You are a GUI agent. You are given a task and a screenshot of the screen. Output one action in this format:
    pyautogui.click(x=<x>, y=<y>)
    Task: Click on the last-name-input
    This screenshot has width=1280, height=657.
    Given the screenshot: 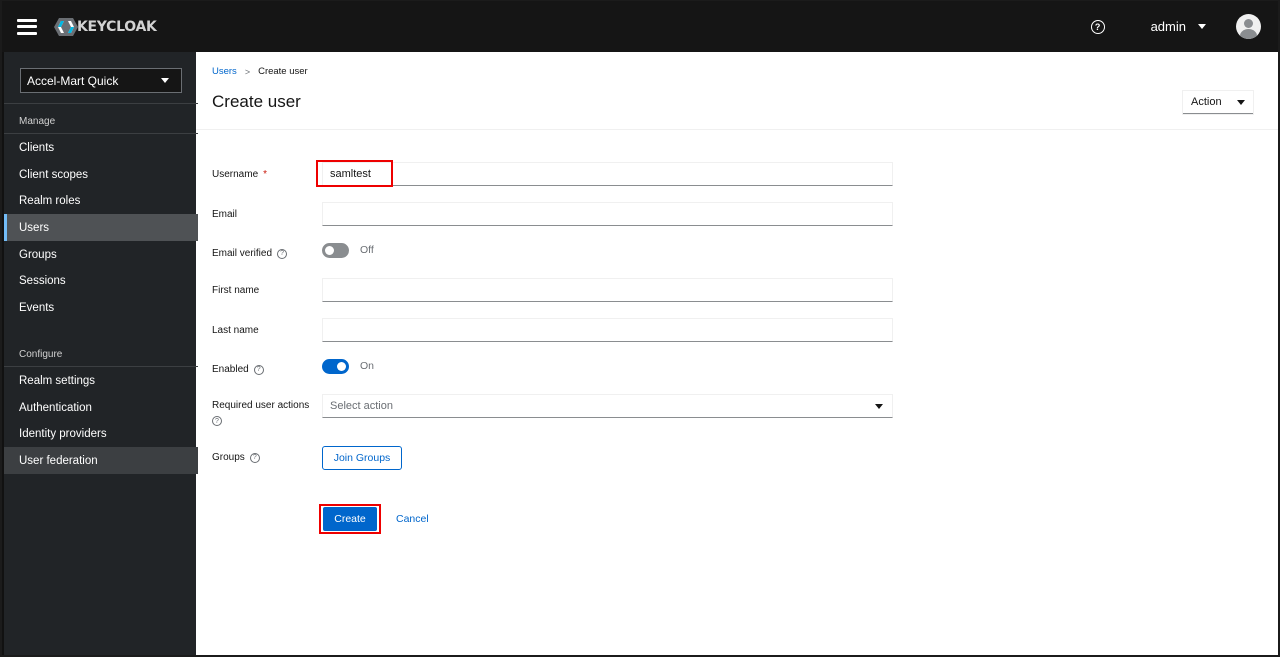 What is the action you would take?
    pyautogui.click(x=607, y=330)
    